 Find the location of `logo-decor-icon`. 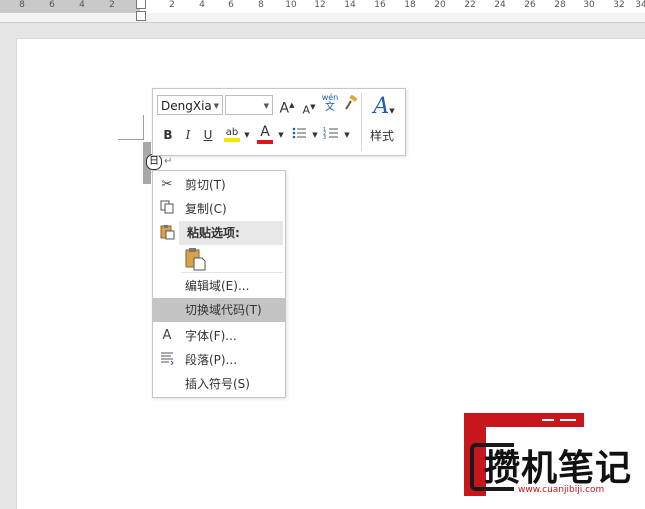

logo-decor-icon is located at coordinates (559, 420).